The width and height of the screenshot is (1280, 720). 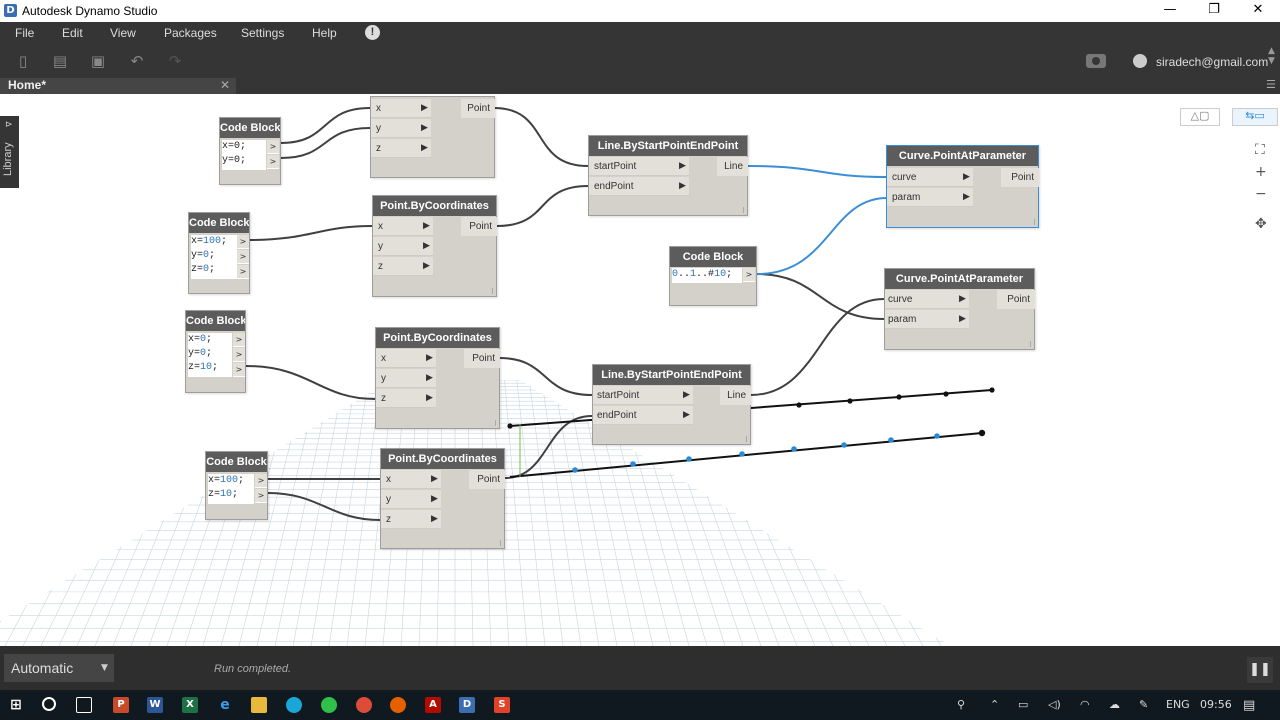 What do you see at coordinates (190, 33) in the screenshot?
I see `menu-packages: Packages` at bounding box center [190, 33].